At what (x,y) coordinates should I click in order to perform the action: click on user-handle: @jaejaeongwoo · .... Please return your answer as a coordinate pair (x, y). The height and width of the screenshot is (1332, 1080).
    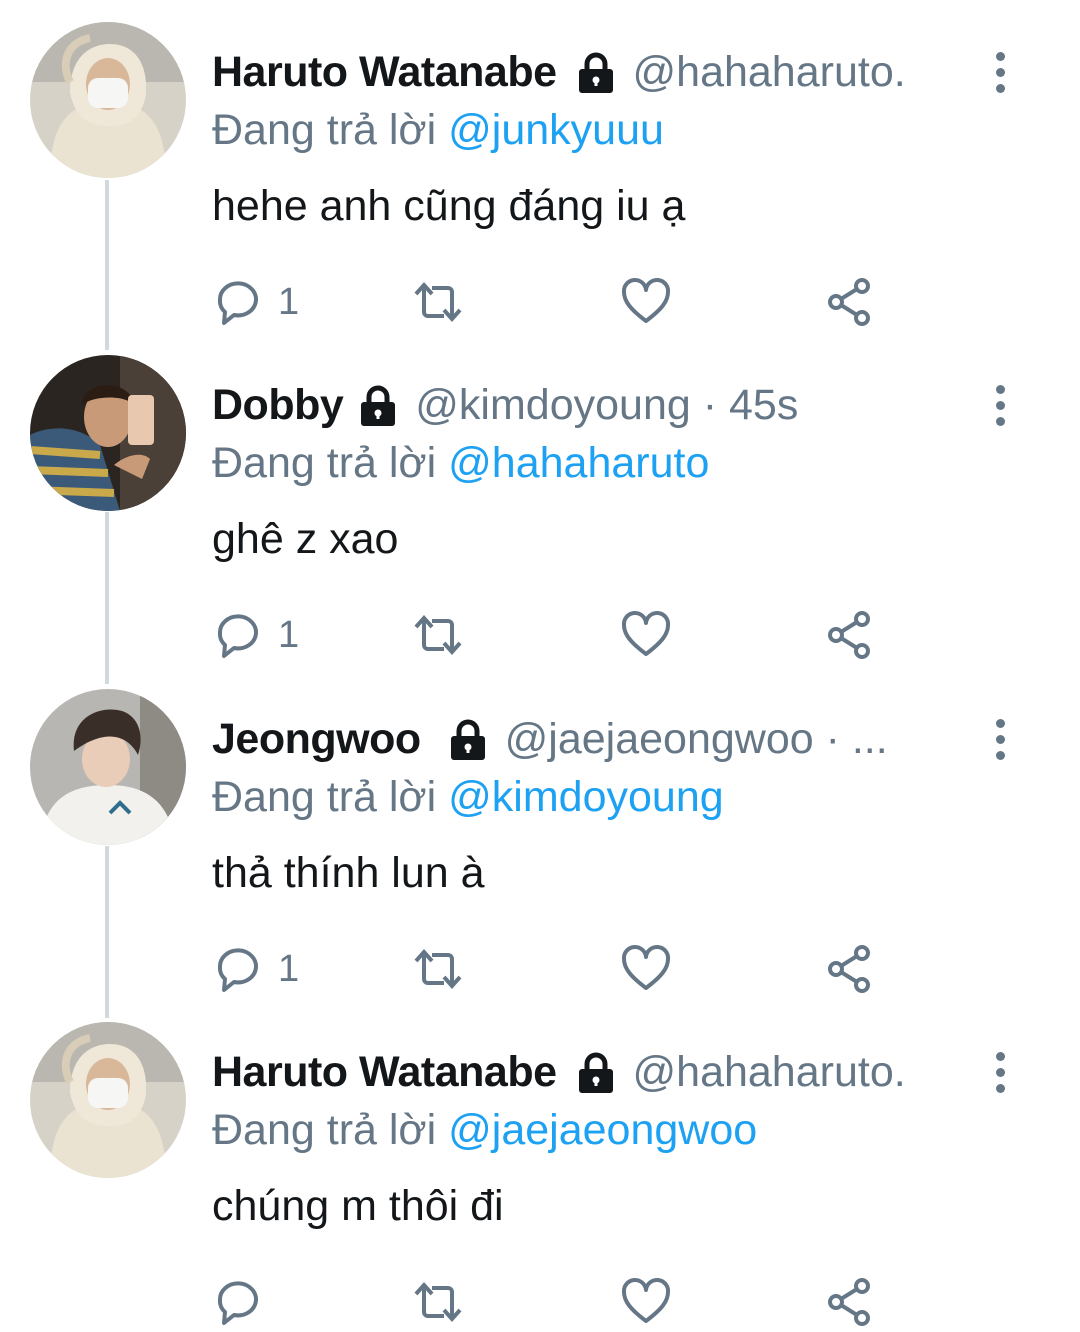
    Looking at the image, I should click on (696, 739).